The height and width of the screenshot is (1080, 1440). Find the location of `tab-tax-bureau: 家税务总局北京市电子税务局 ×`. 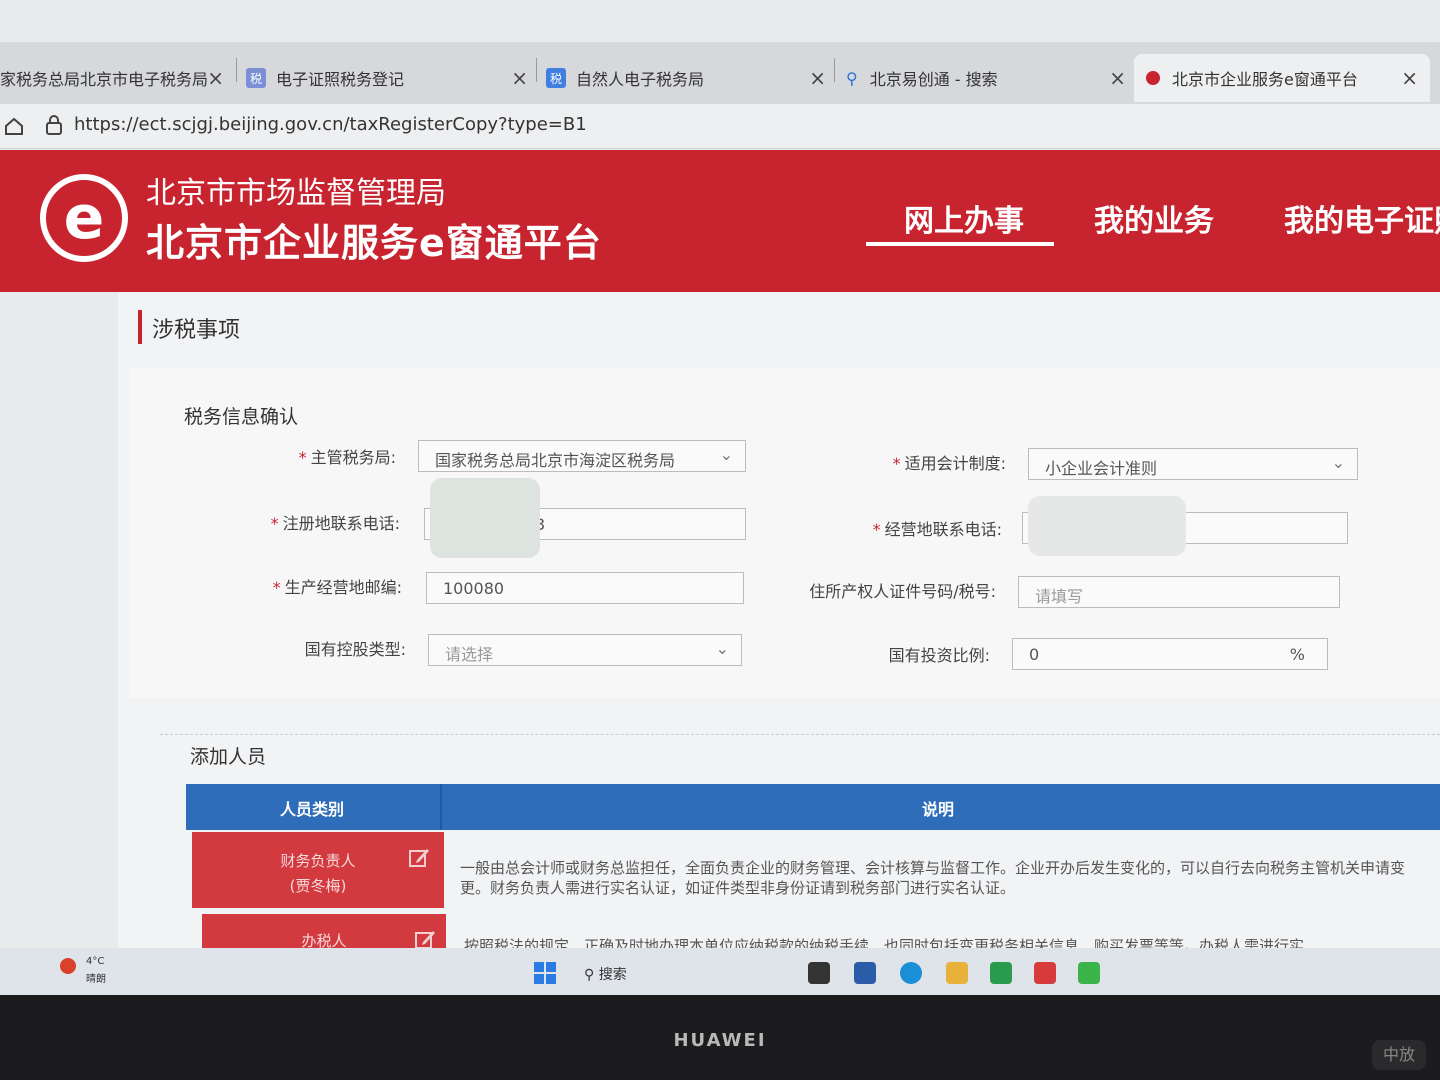

tab-tax-bureau: 家税务总局北京市电子税务局 × is located at coordinates (115, 78).